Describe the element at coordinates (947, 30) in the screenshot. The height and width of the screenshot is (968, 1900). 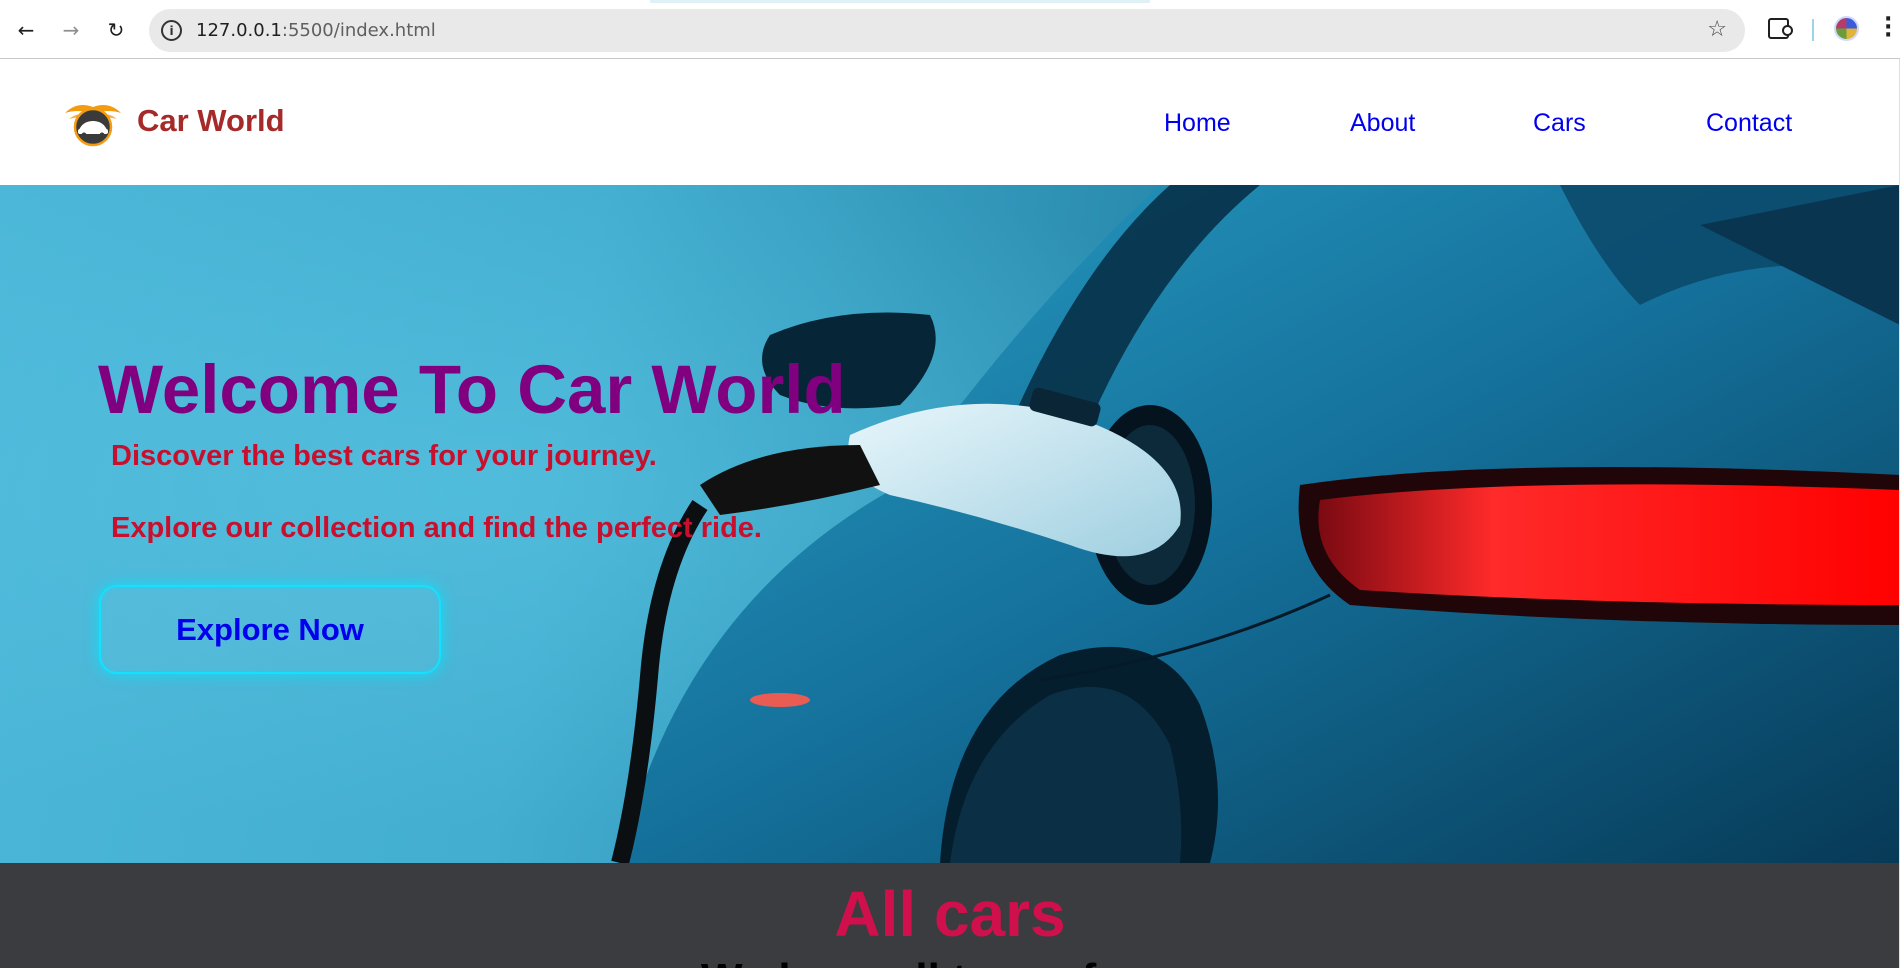
I see `address-bar: i 127.0.0.1:5500/index.html ☆` at that location.